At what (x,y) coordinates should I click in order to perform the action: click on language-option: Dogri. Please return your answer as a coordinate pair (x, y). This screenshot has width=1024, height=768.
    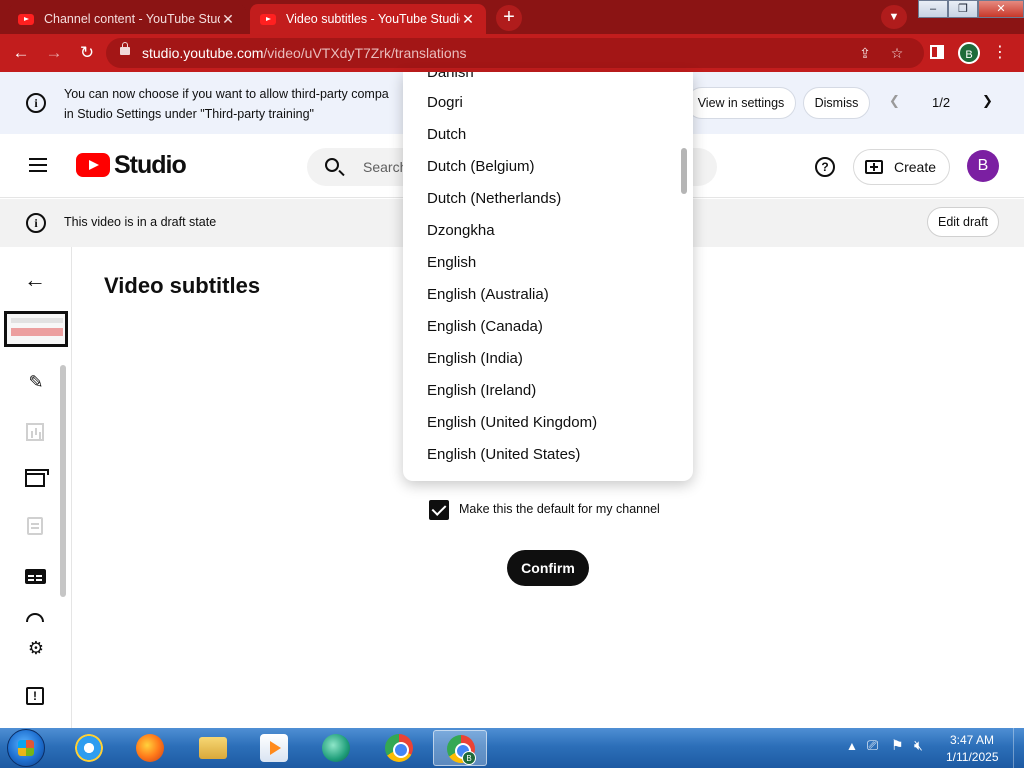
    Looking at the image, I should click on (445, 103).